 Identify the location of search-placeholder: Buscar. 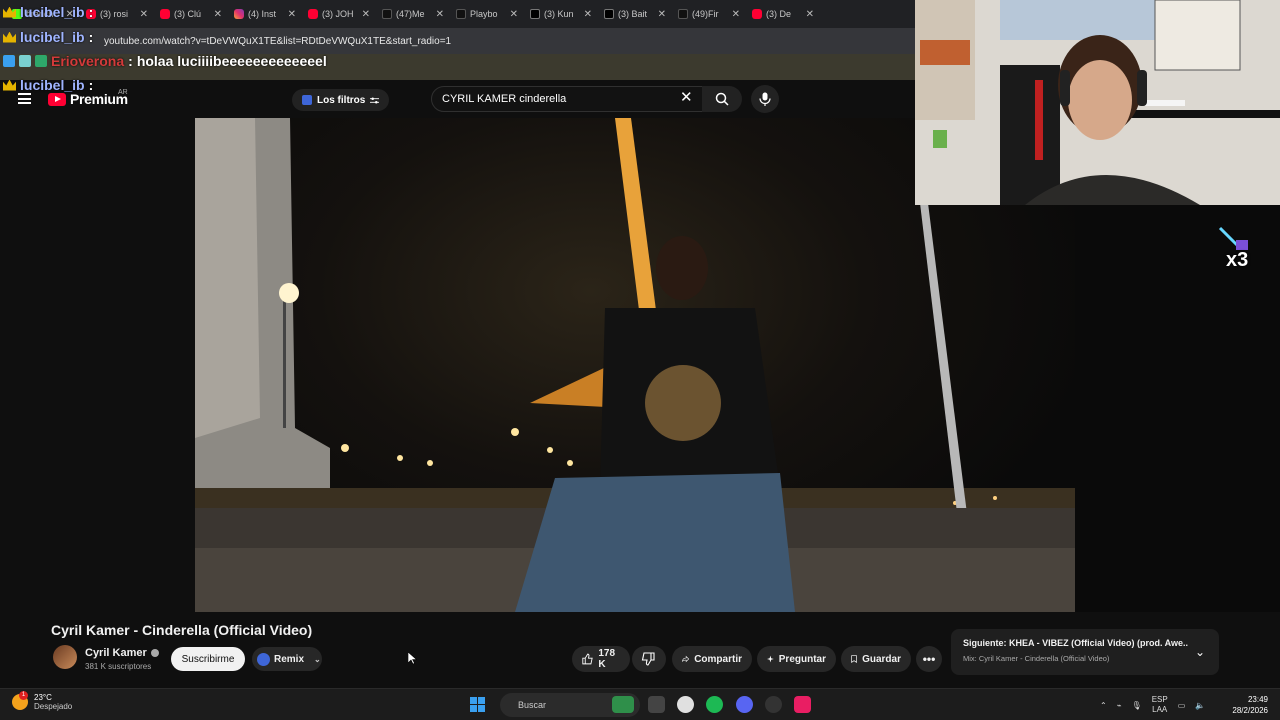
(532, 705).